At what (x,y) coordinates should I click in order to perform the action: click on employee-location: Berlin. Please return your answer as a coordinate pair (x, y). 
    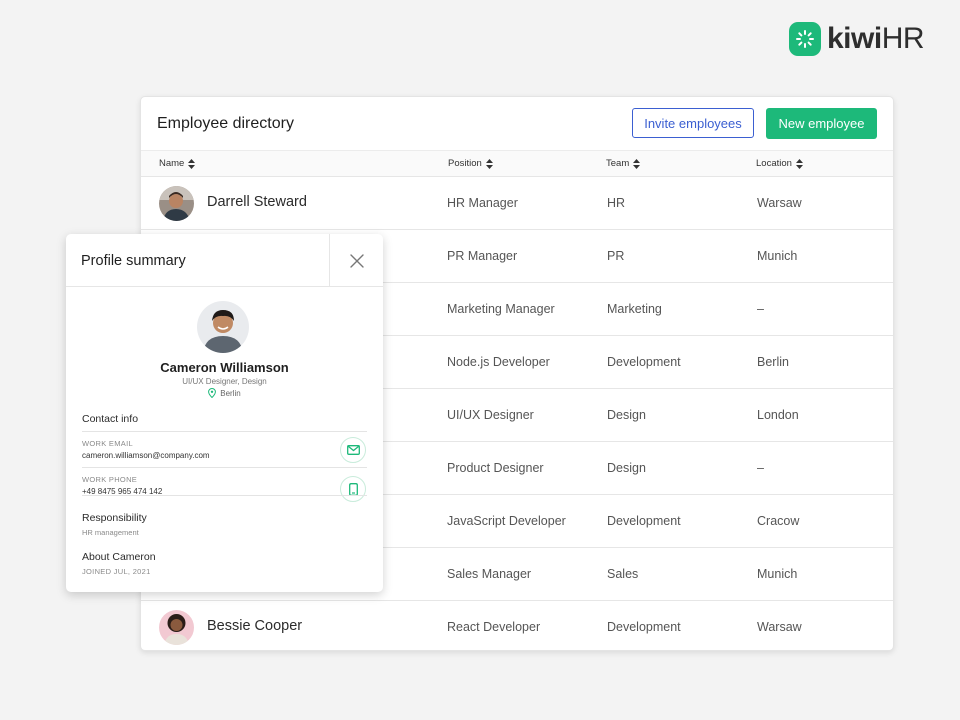
    Looking at the image, I should click on (773, 362).